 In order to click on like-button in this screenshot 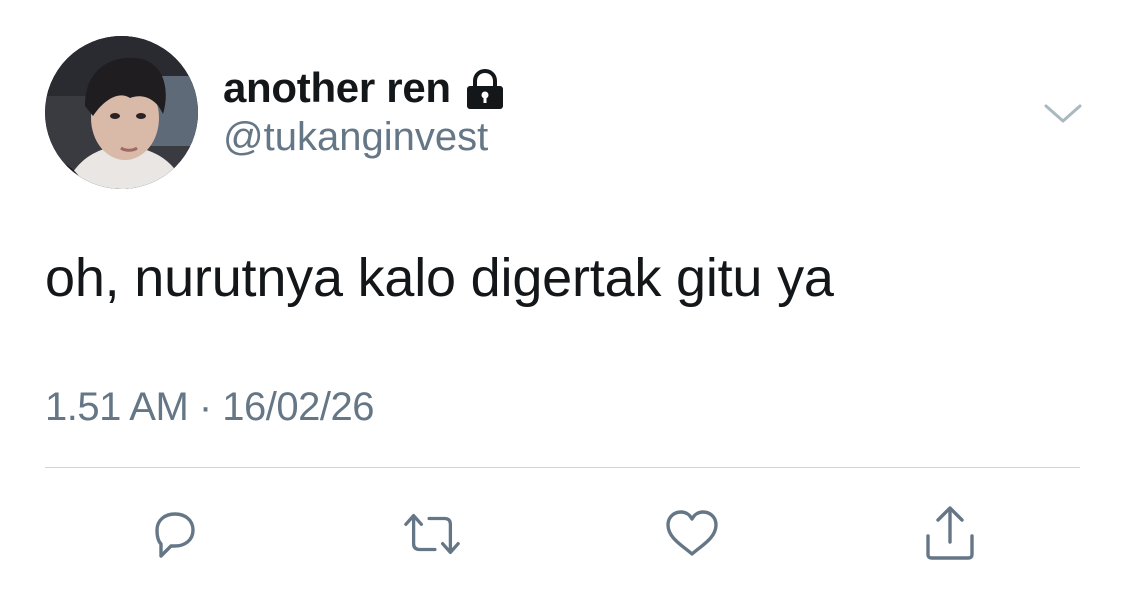, I will do `click(692, 534)`.